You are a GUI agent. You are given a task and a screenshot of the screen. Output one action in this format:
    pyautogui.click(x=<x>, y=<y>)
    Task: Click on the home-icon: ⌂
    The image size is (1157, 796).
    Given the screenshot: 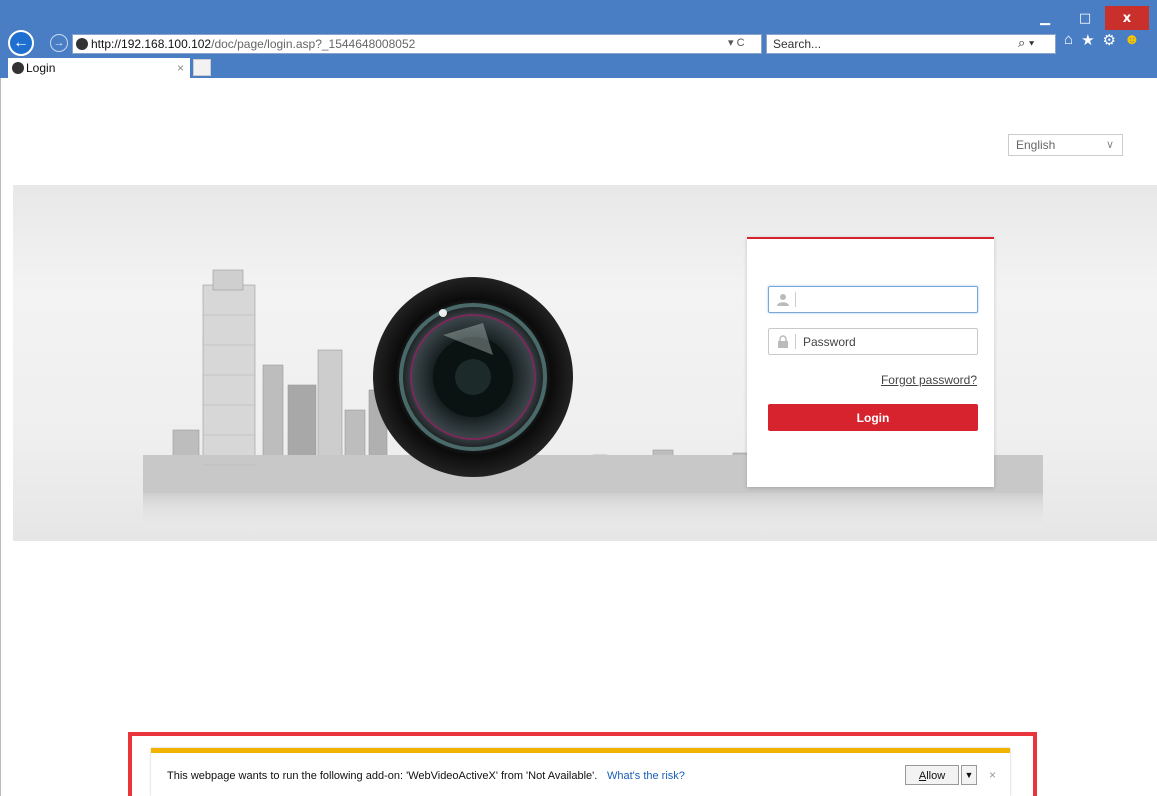 What is the action you would take?
    pyautogui.click(x=1068, y=40)
    